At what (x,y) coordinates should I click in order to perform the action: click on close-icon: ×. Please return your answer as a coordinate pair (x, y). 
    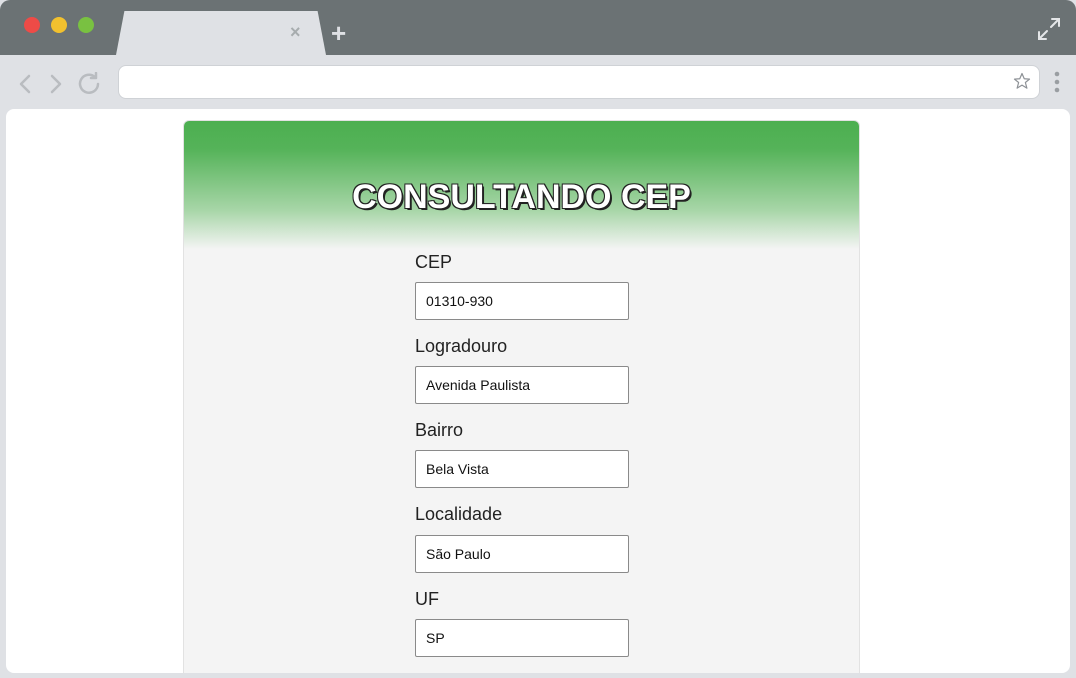
    Looking at the image, I should click on (295, 32).